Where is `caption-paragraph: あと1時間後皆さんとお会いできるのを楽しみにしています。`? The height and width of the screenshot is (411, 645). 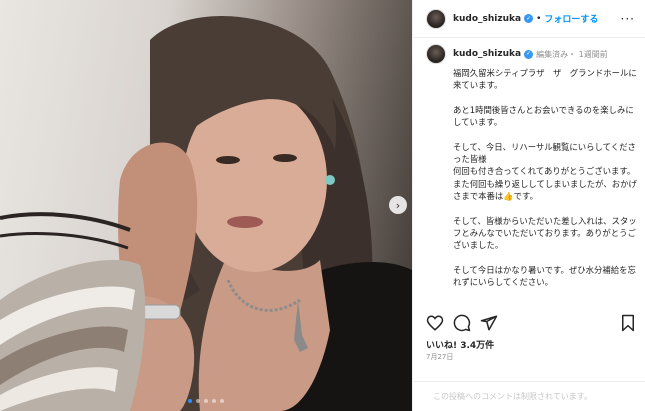
caption-paragraph: あと1時間後皆さんとお会いできるのを楽しみにしています。 is located at coordinates (543, 116).